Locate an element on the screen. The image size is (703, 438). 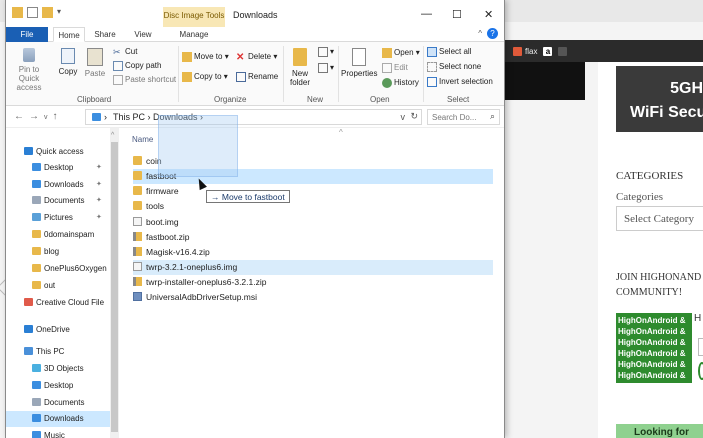
new-folder-button: New folder is located at coordinates (300, 67).